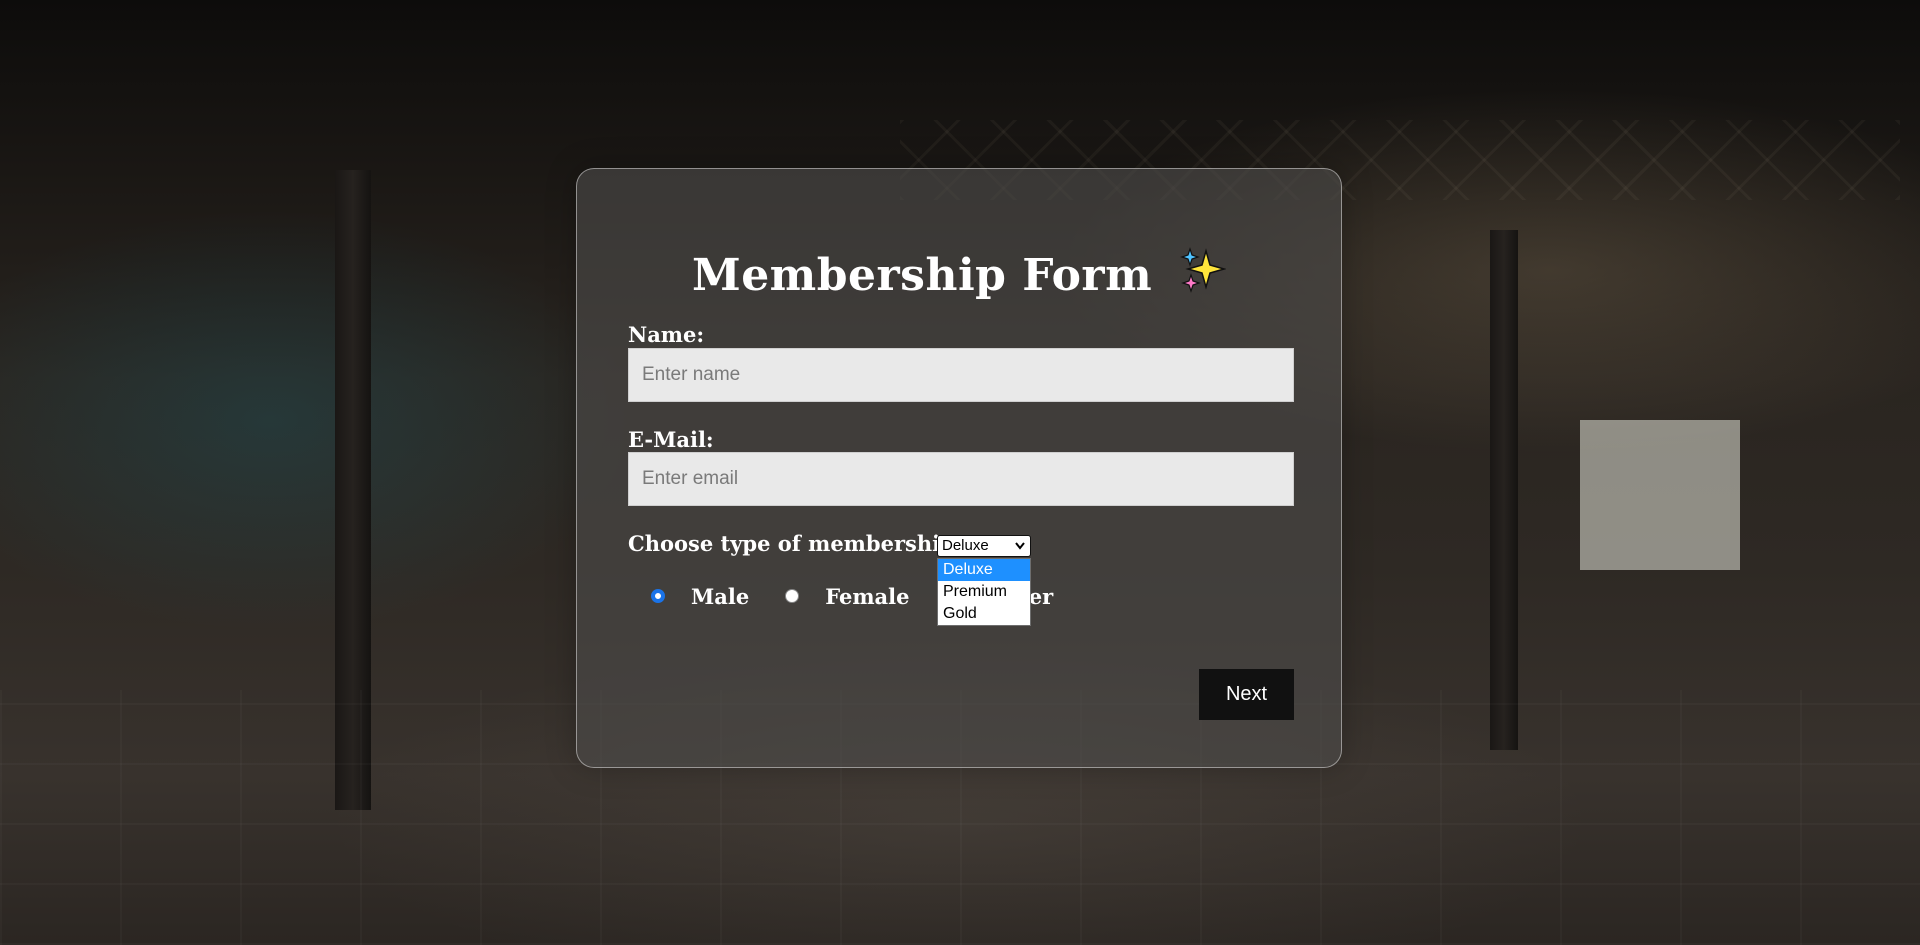  I want to click on next-button: Next, so click(1246, 694).